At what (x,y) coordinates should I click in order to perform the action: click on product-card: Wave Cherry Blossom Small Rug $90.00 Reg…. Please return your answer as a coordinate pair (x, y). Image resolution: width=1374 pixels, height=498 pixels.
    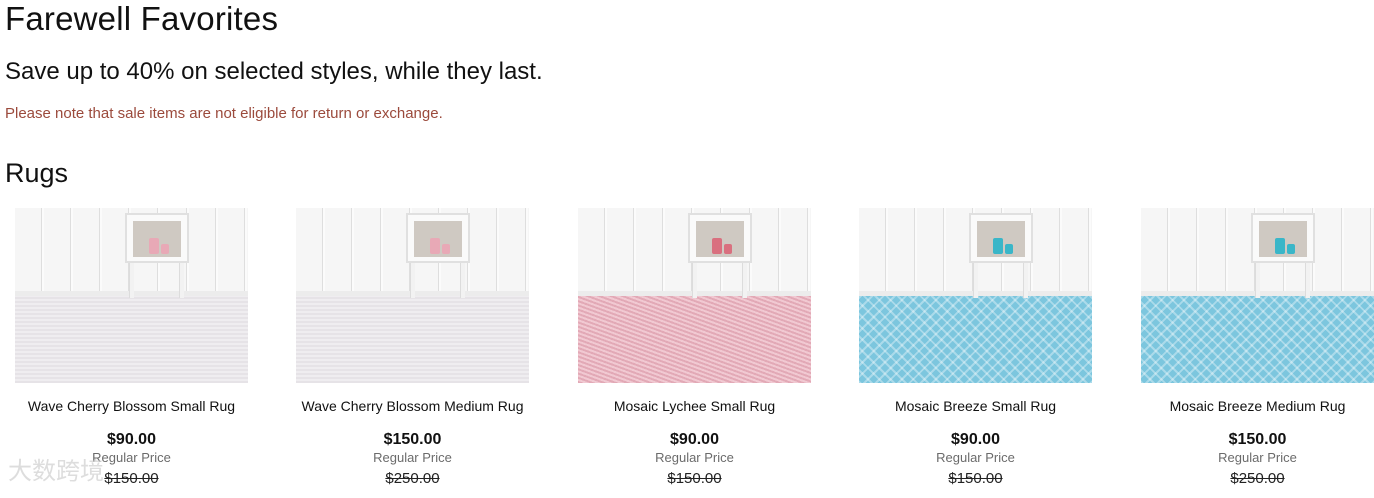
    Looking at the image, I should click on (131, 353).